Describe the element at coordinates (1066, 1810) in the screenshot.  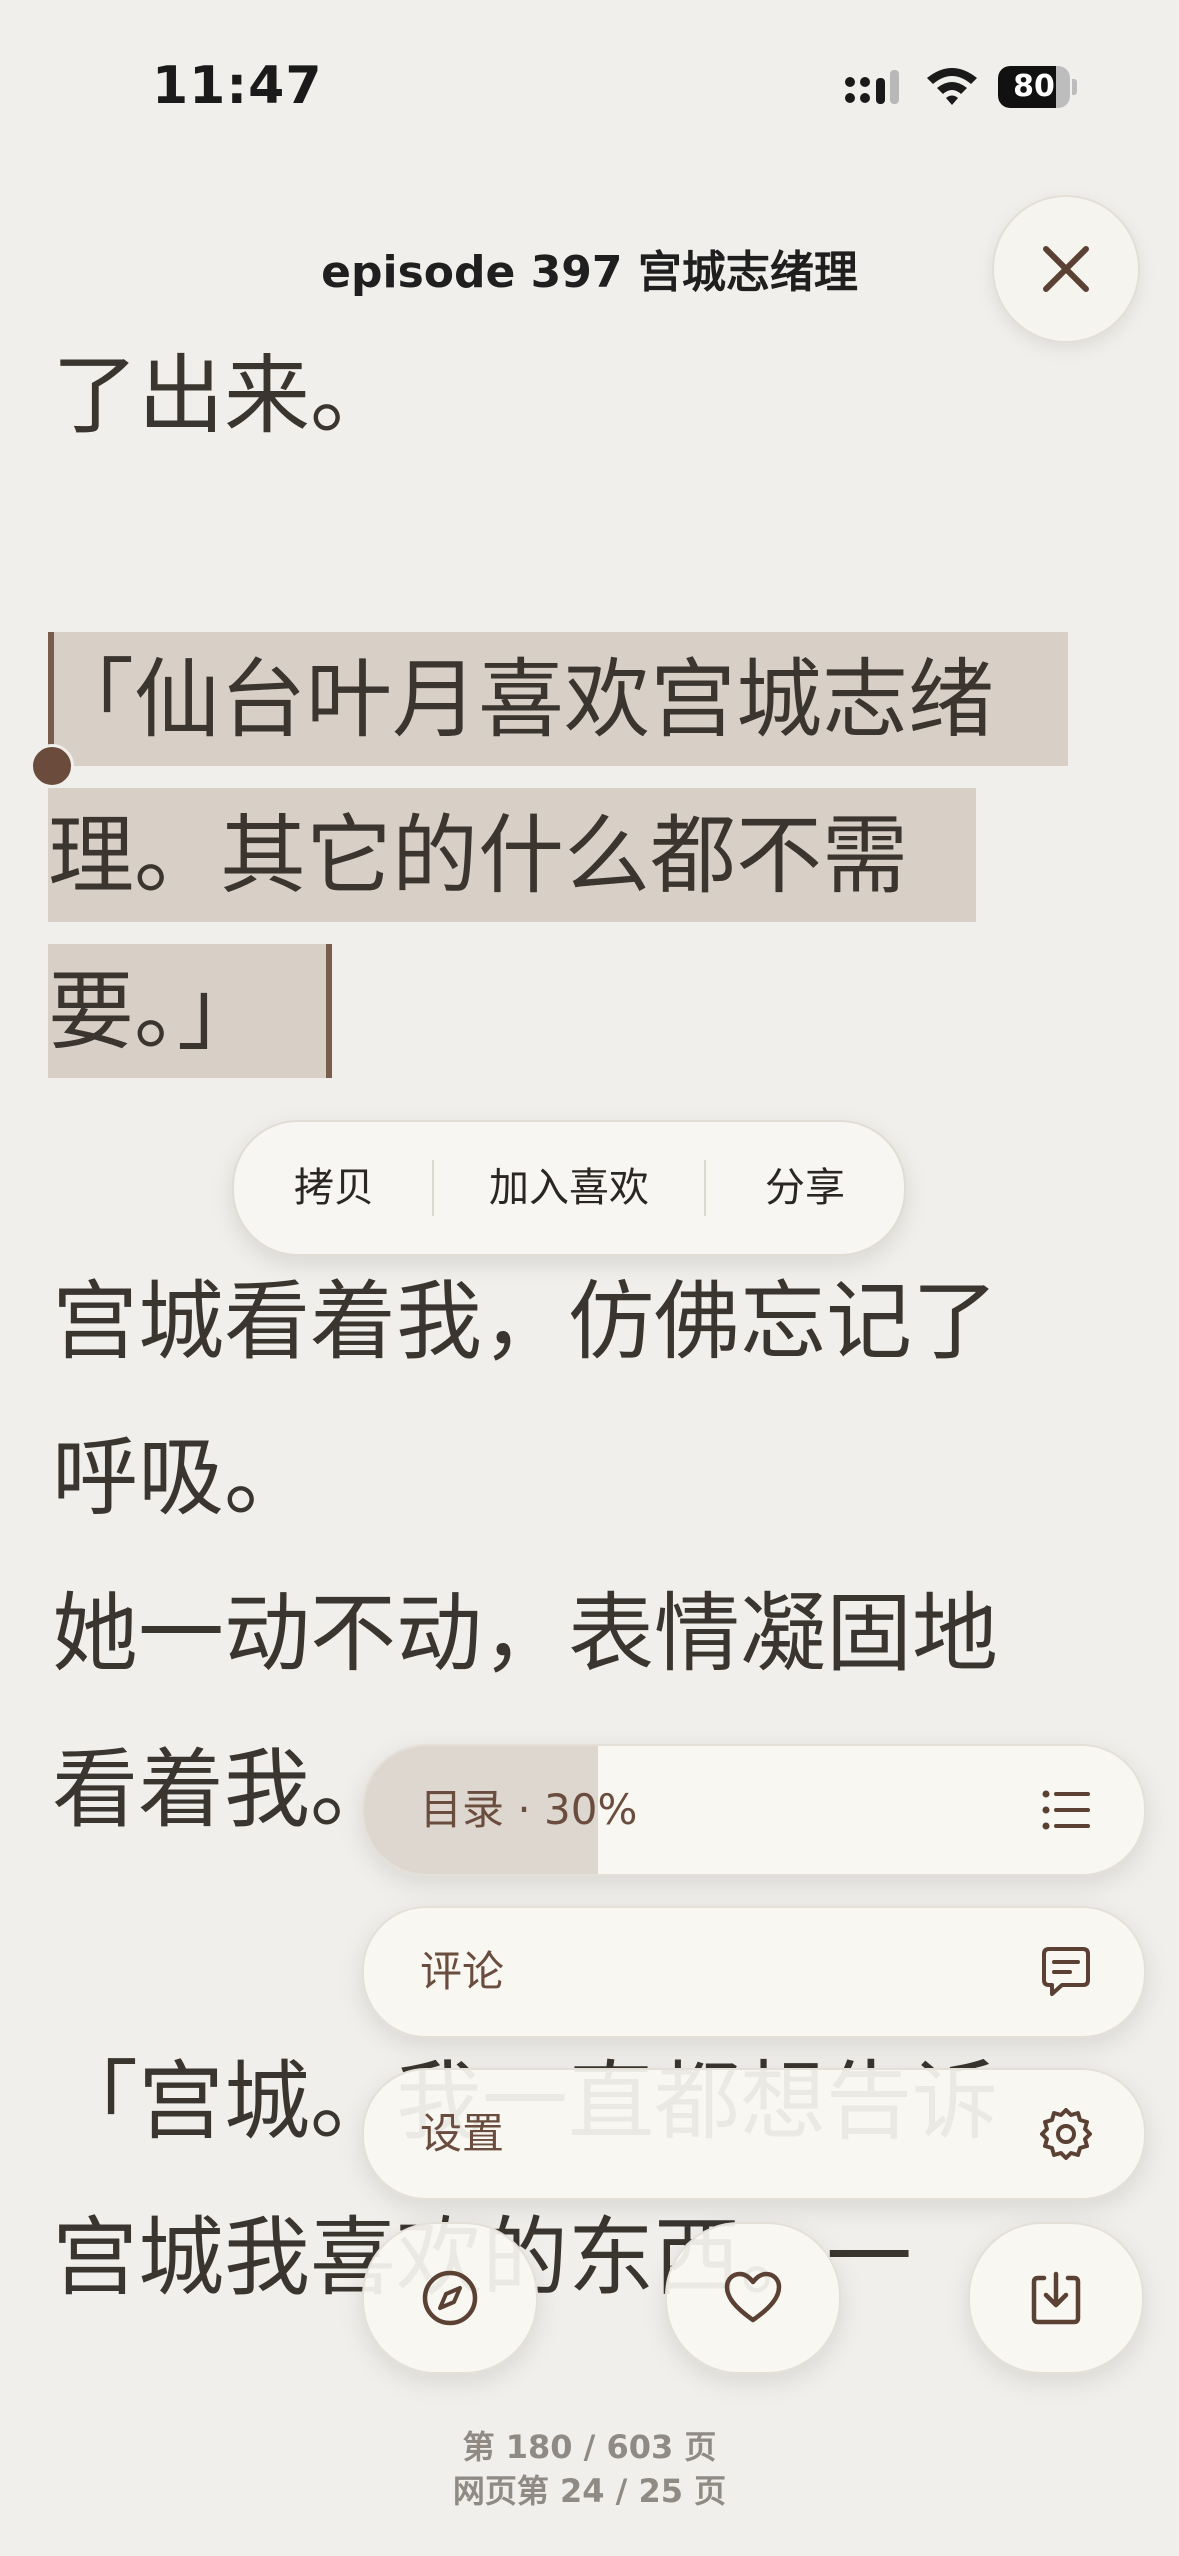
I see `list-icon` at that location.